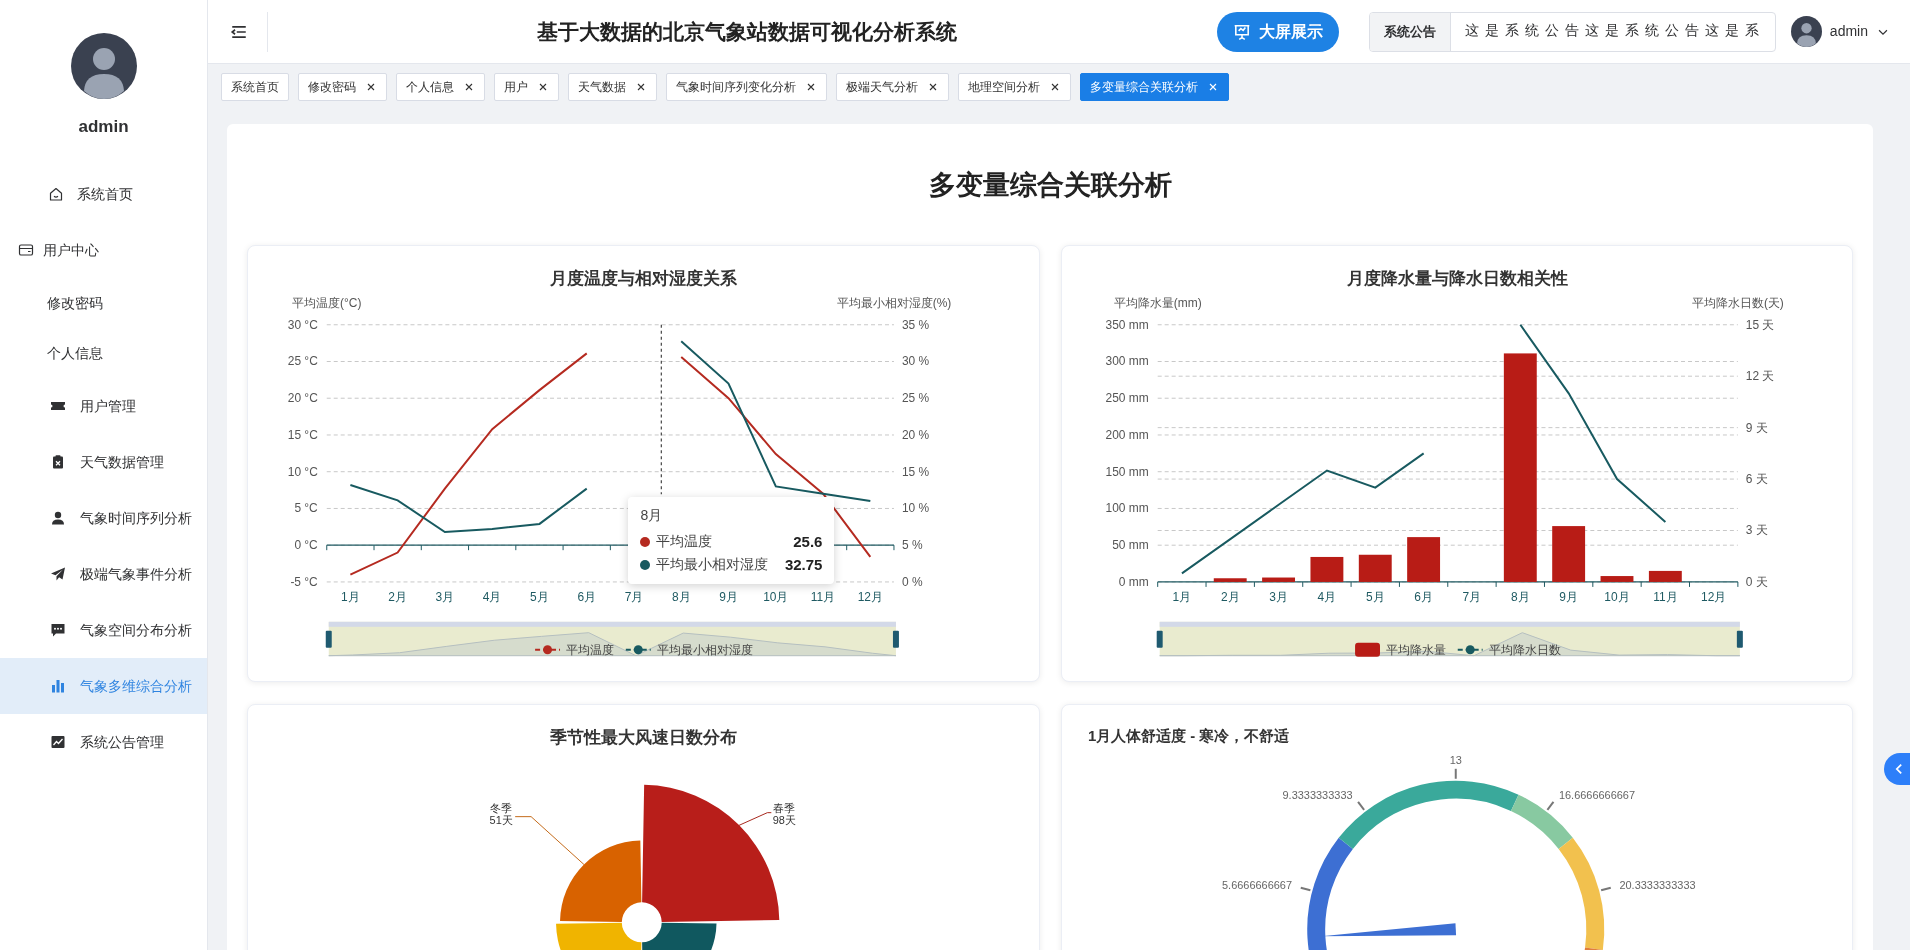  What do you see at coordinates (1840, 31) in the screenshot?
I see `user-menu: admin` at bounding box center [1840, 31].